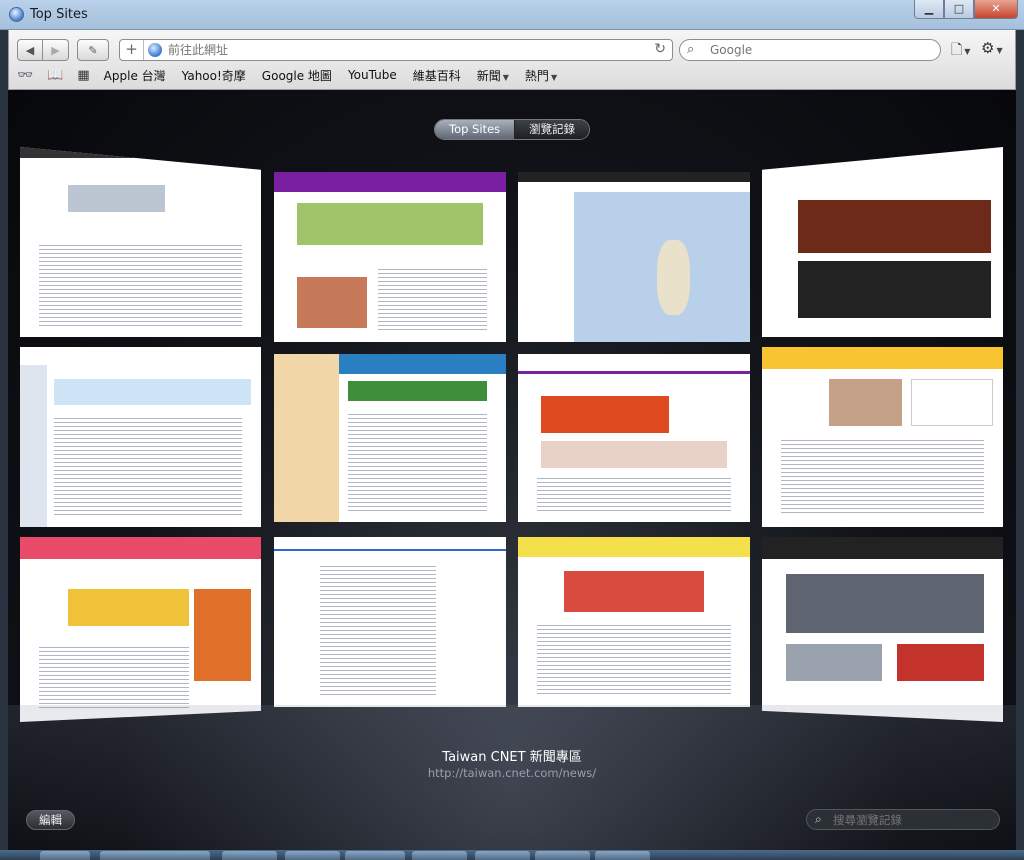  What do you see at coordinates (660, 49) in the screenshot?
I see `reload-icon: ↻` at bounding box center [660, 49].